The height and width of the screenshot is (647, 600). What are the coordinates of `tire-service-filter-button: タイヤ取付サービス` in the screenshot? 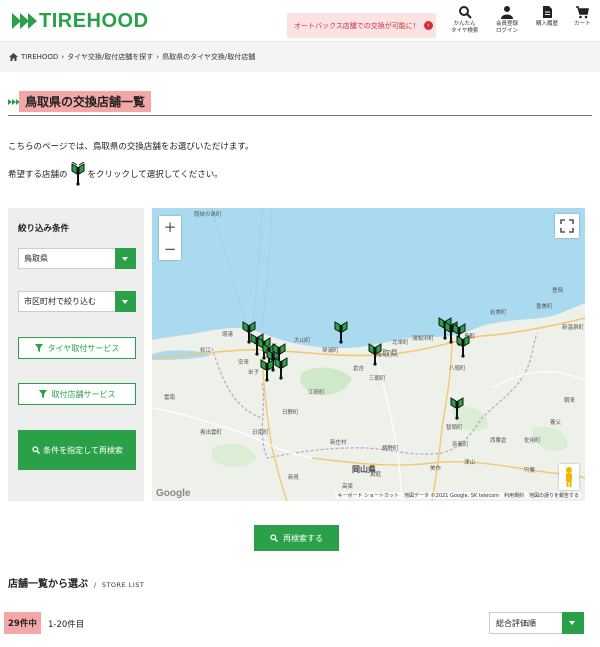 It's located at (77, 348).